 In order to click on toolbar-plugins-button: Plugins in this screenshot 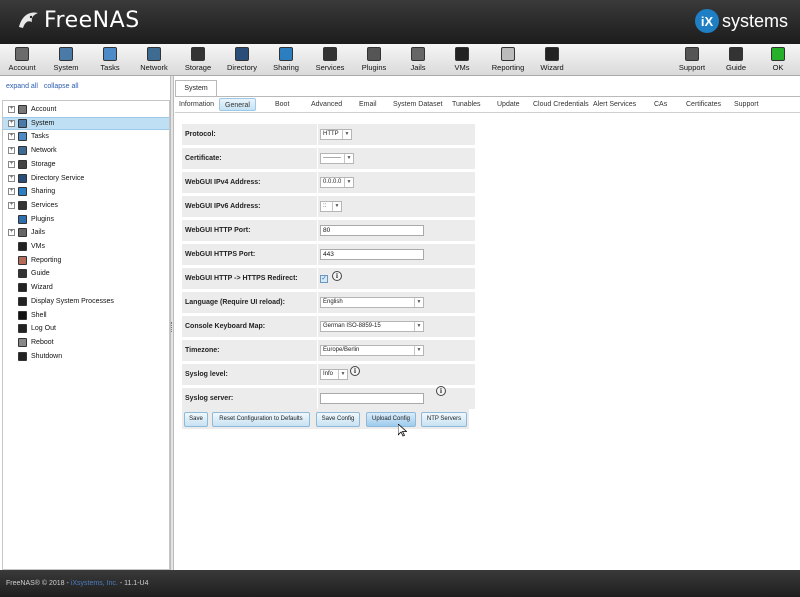, I will do `click(374, 60)`.